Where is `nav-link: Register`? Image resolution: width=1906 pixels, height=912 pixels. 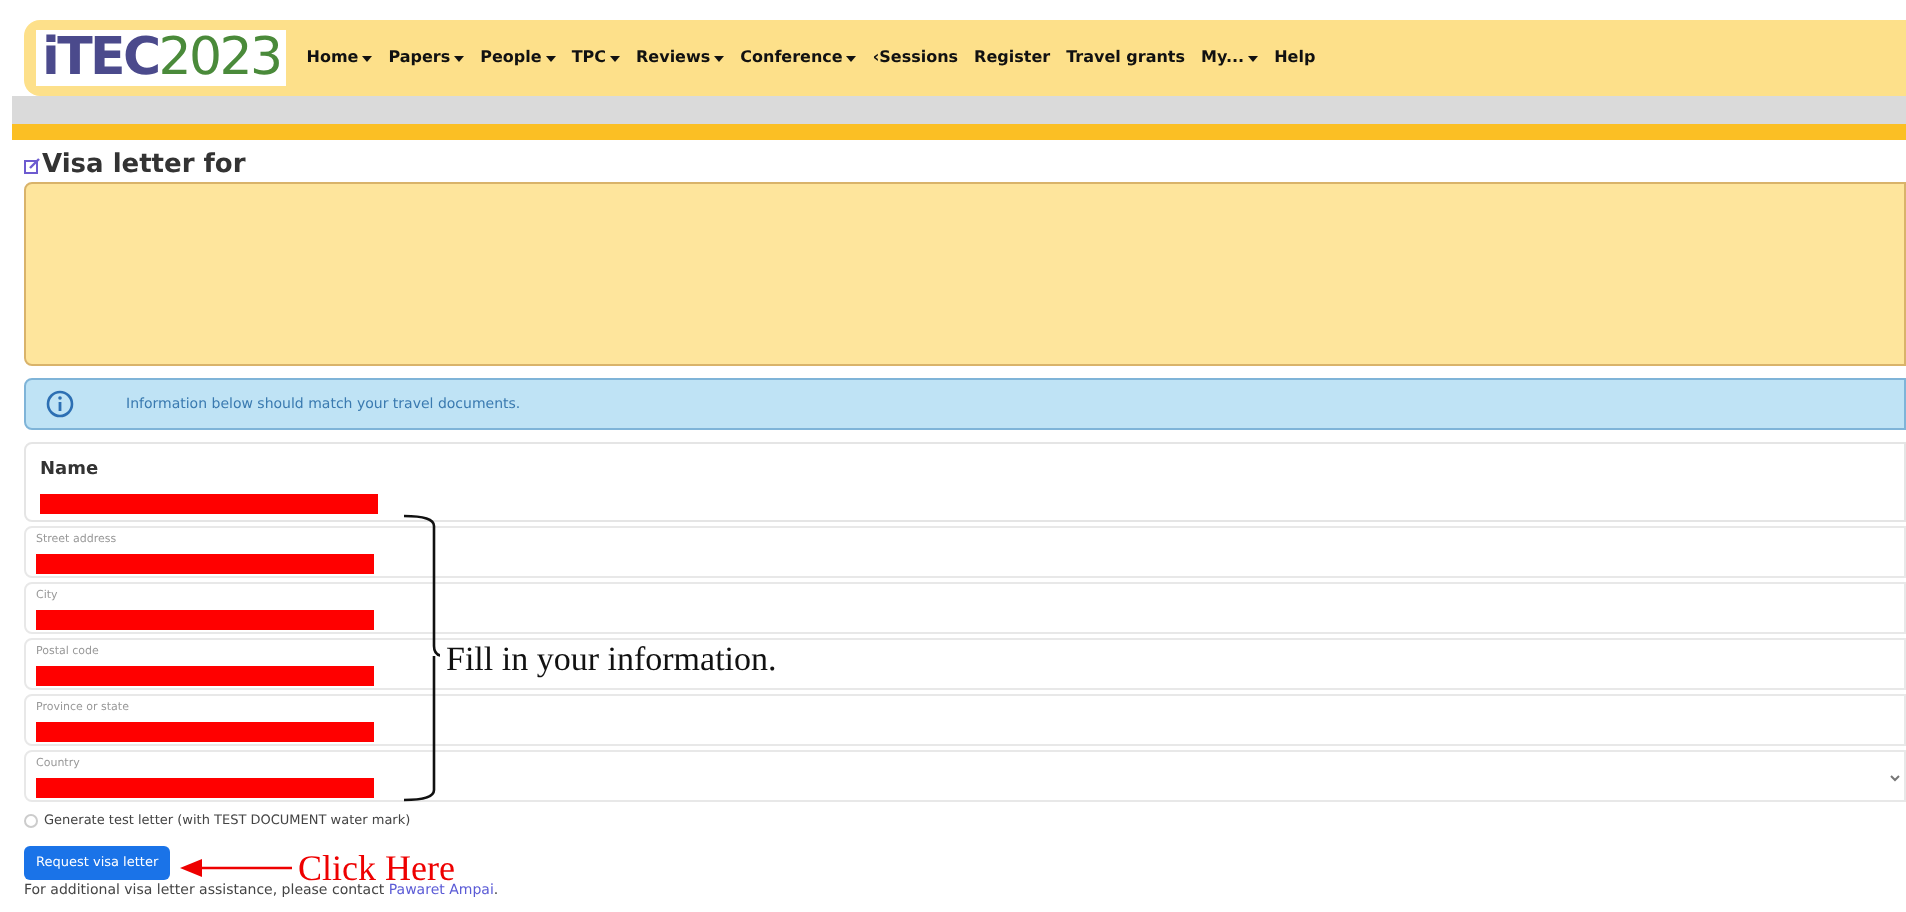
nav-link: Register is located at coordinates (1012, 58).